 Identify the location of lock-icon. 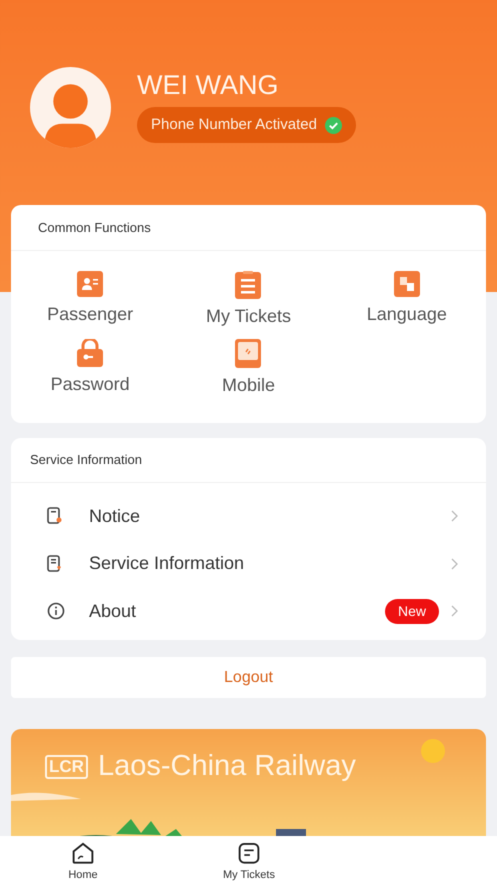
(90, 352).